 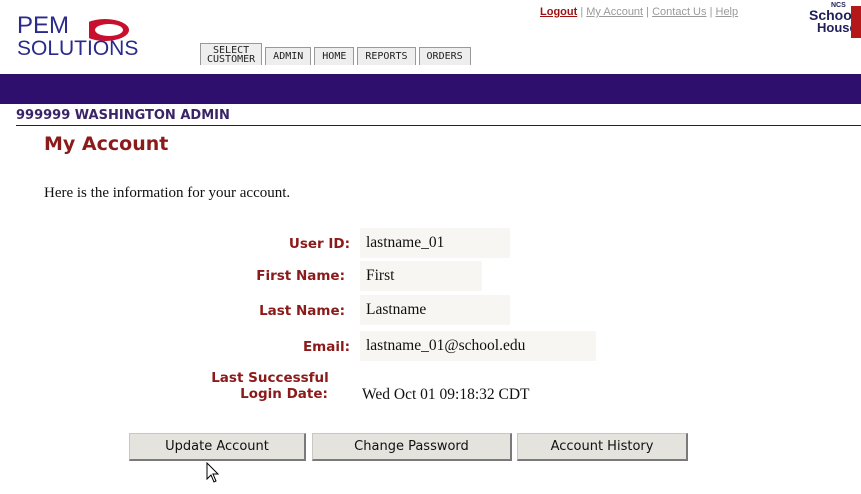 What do you see at coordinates (123, 115) in the screenshot?
I see `organization-line: 999999 WASHINGTON ADMIN` at bounding box center [123, 115].